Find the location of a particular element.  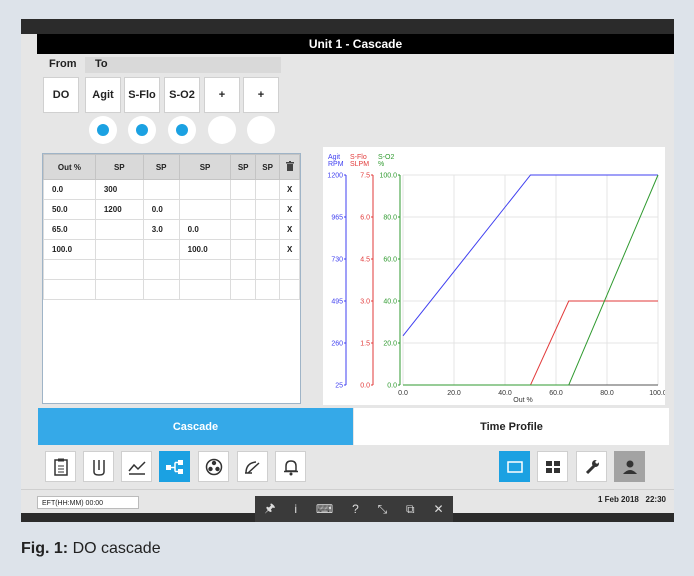

table-row: 0.0 300 X is located at coordinates (171, 189).